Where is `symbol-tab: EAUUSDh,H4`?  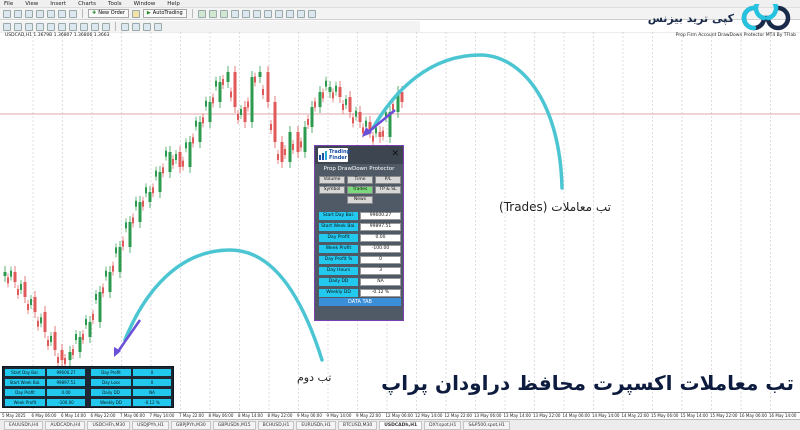
symbol-tab: EAUUSDh,H4 is located at coordinates (24, 425).